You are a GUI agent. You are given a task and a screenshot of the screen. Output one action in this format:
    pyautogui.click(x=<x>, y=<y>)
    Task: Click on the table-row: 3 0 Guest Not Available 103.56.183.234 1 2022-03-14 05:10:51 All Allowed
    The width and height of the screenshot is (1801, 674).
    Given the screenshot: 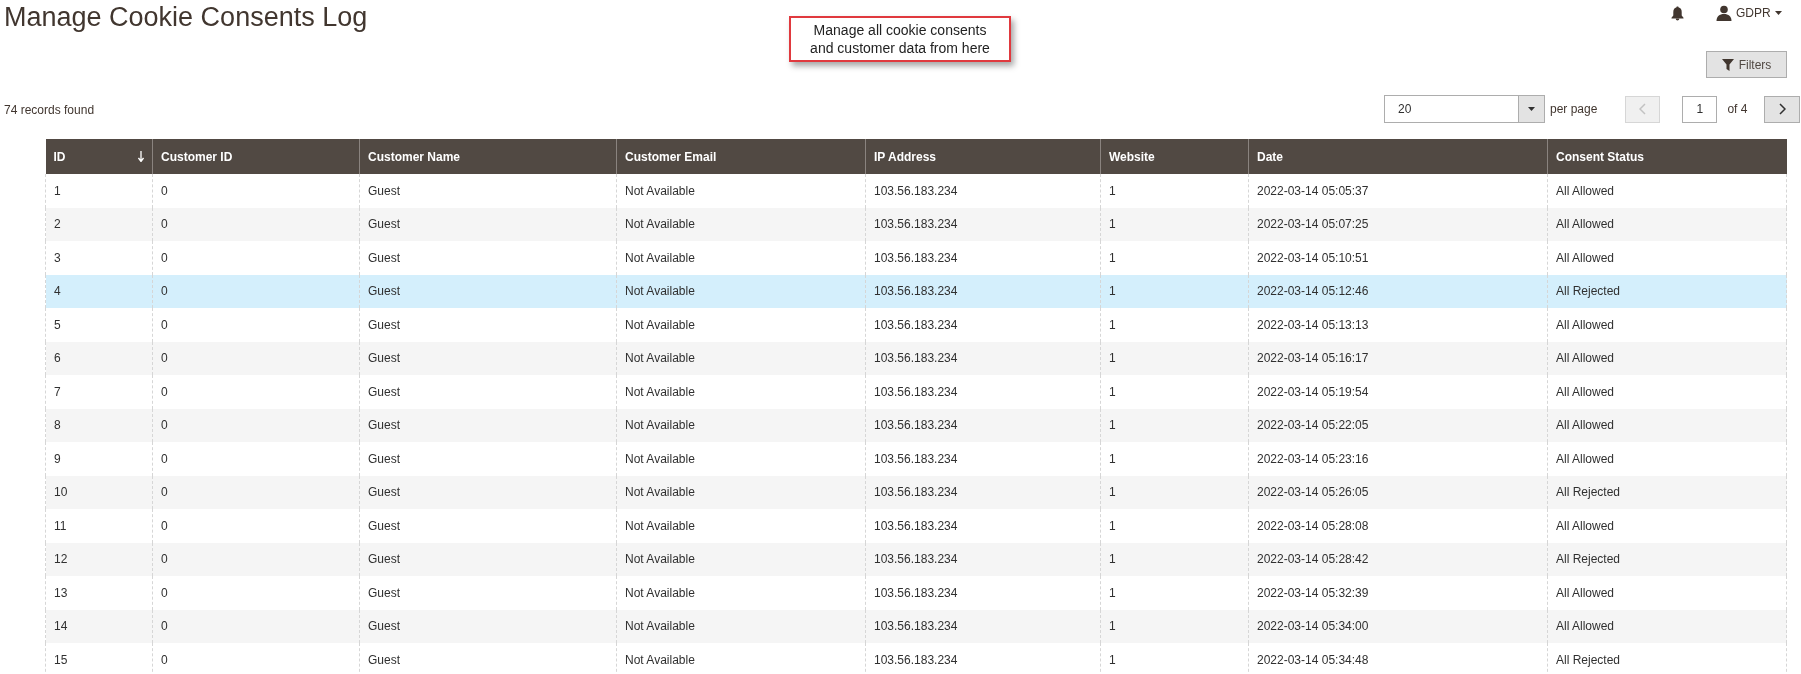 What is the action you would take?
    pyautogui.click(x=916, y=258)
    